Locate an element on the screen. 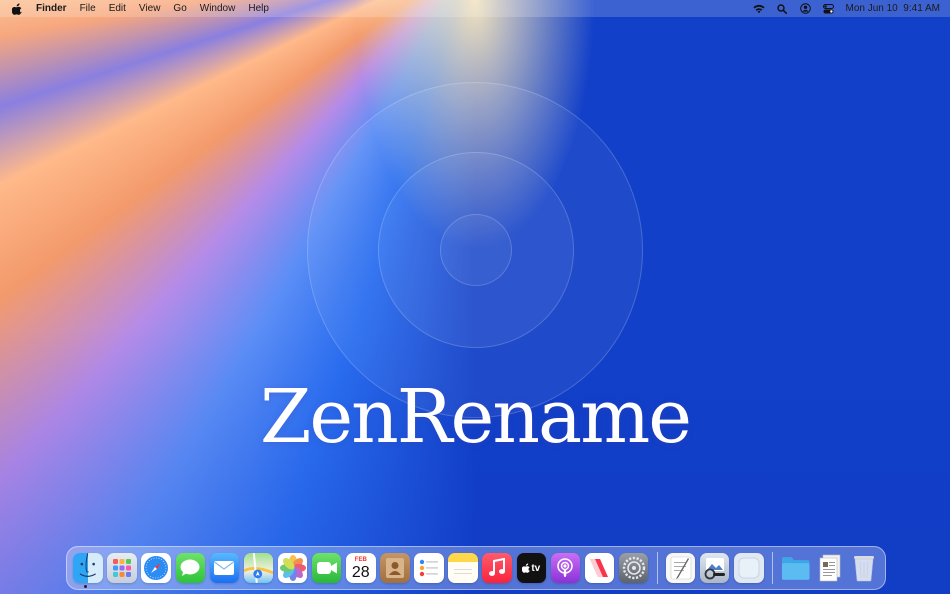 The height and width of the screenshot is (594, 950). finder-running-indicator is located at coordinates (85, 586).